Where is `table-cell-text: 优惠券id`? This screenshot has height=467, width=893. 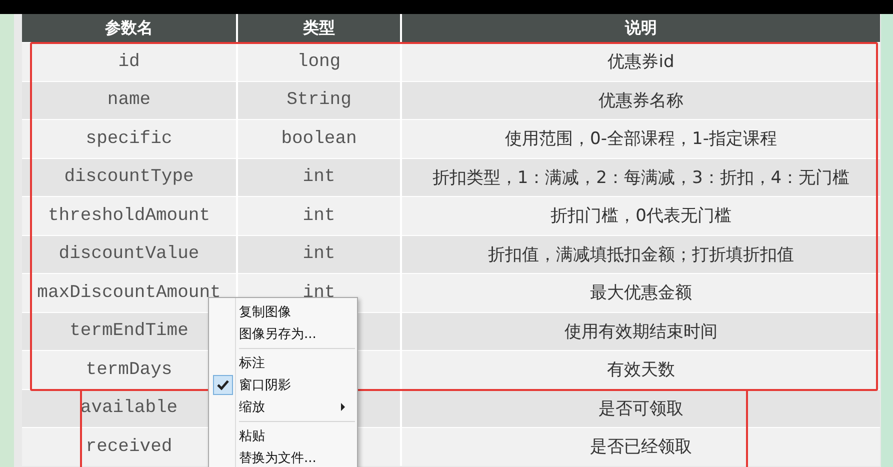
table-cell-text: 优惠券id is located at coordinates (641, 62).